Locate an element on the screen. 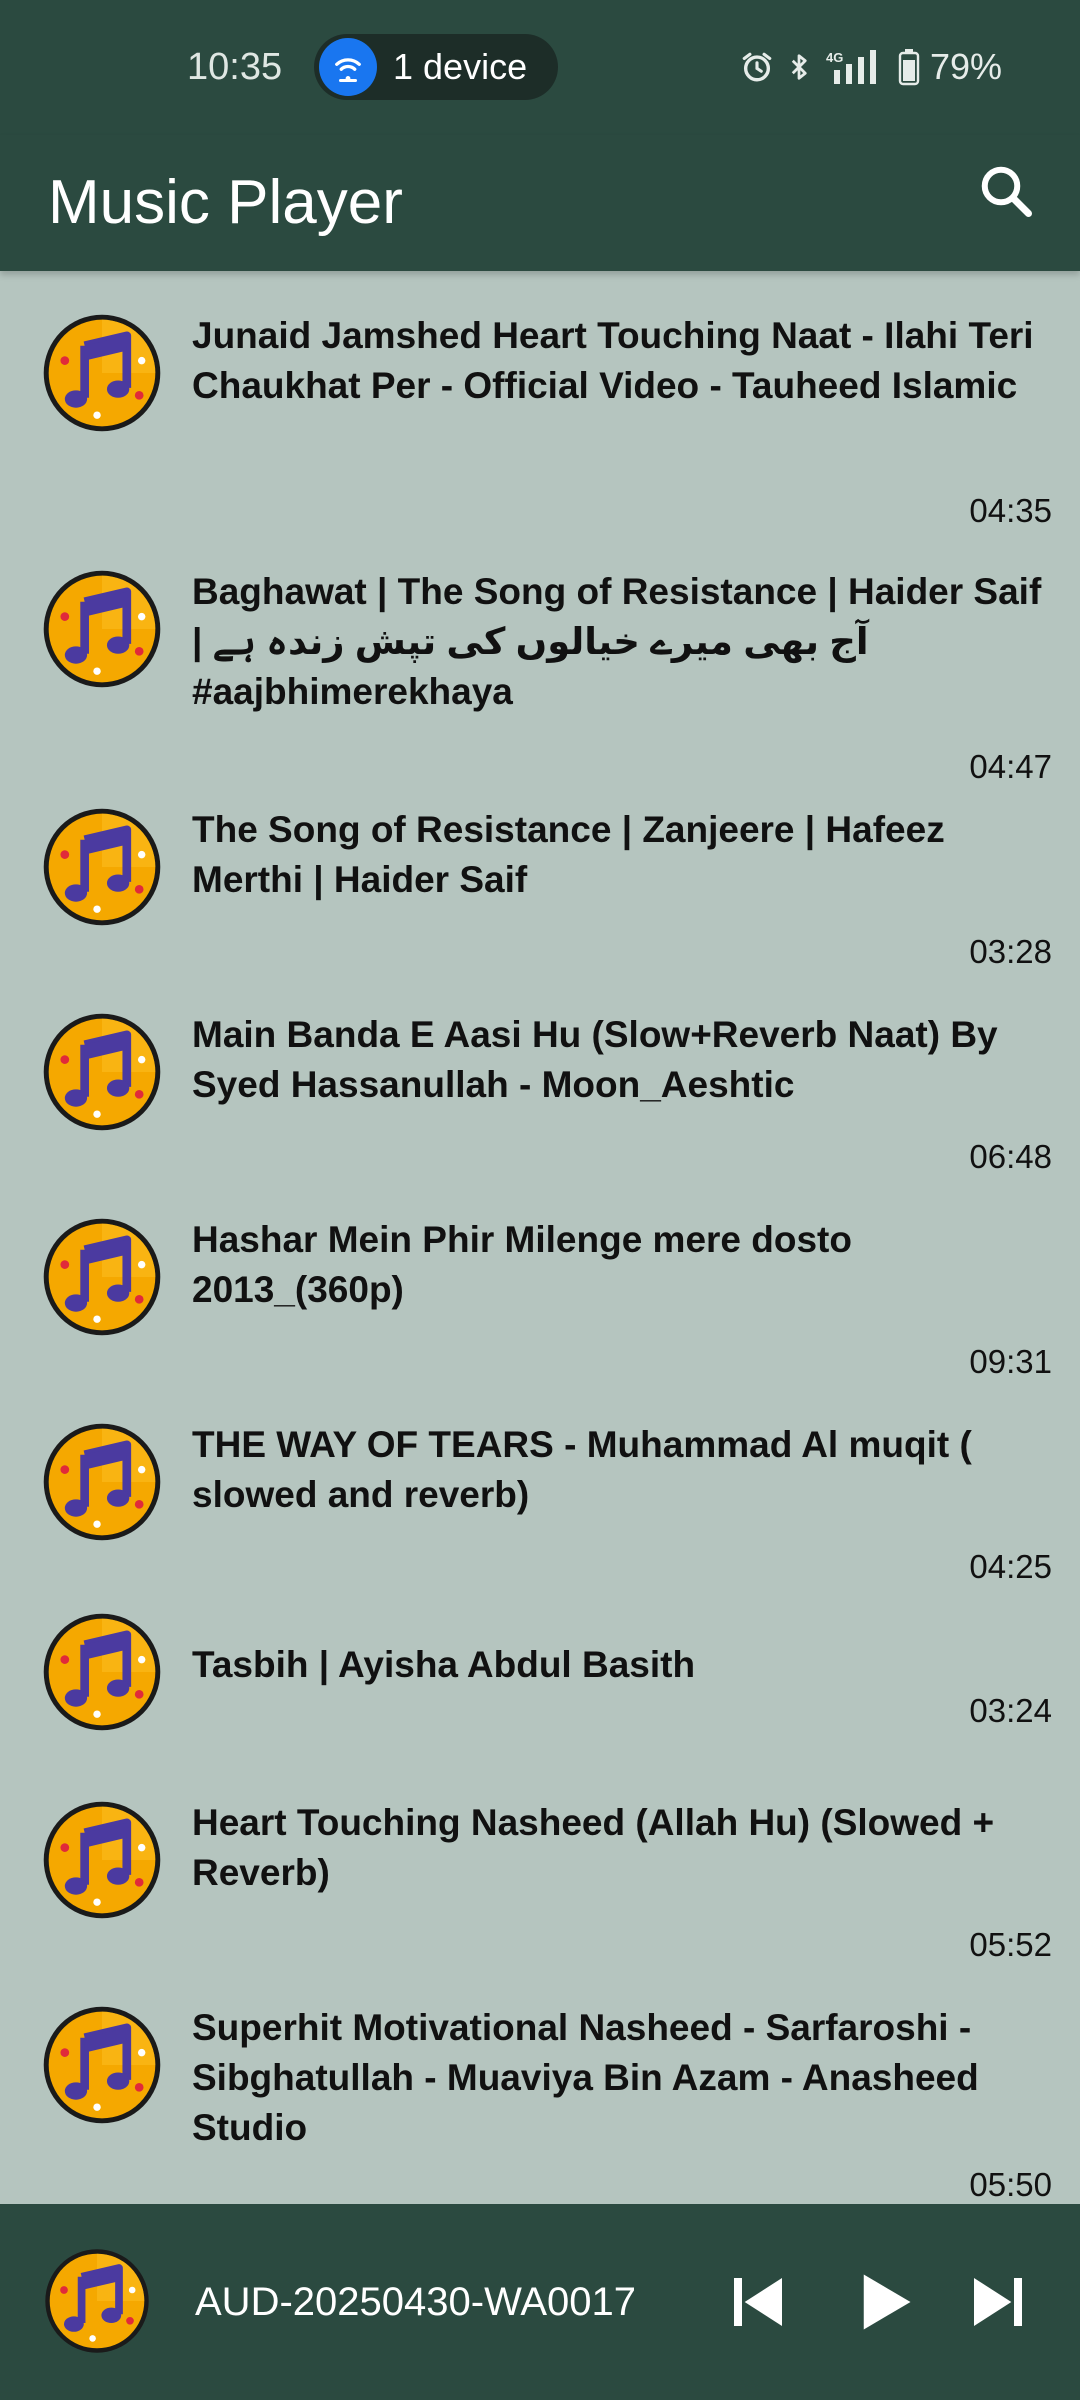  previous-icon is located at coordinates (758, 2302).